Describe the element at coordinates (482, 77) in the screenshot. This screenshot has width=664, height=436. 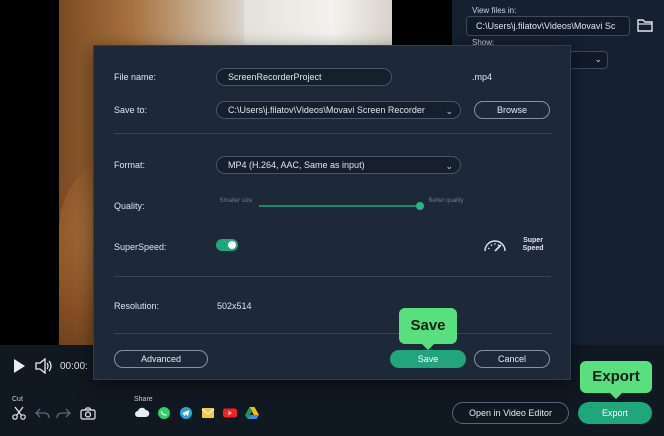
I see `file-extension: .mp4` at that location.